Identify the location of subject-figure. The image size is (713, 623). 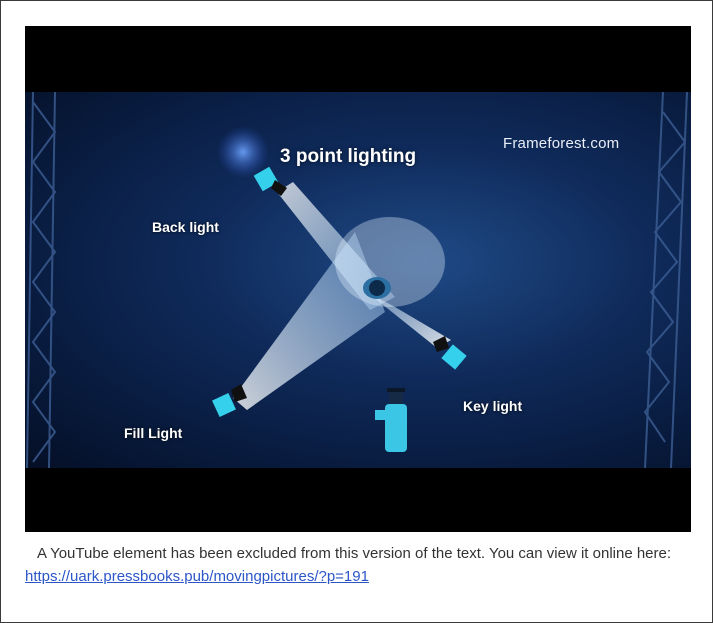
(377, 288).